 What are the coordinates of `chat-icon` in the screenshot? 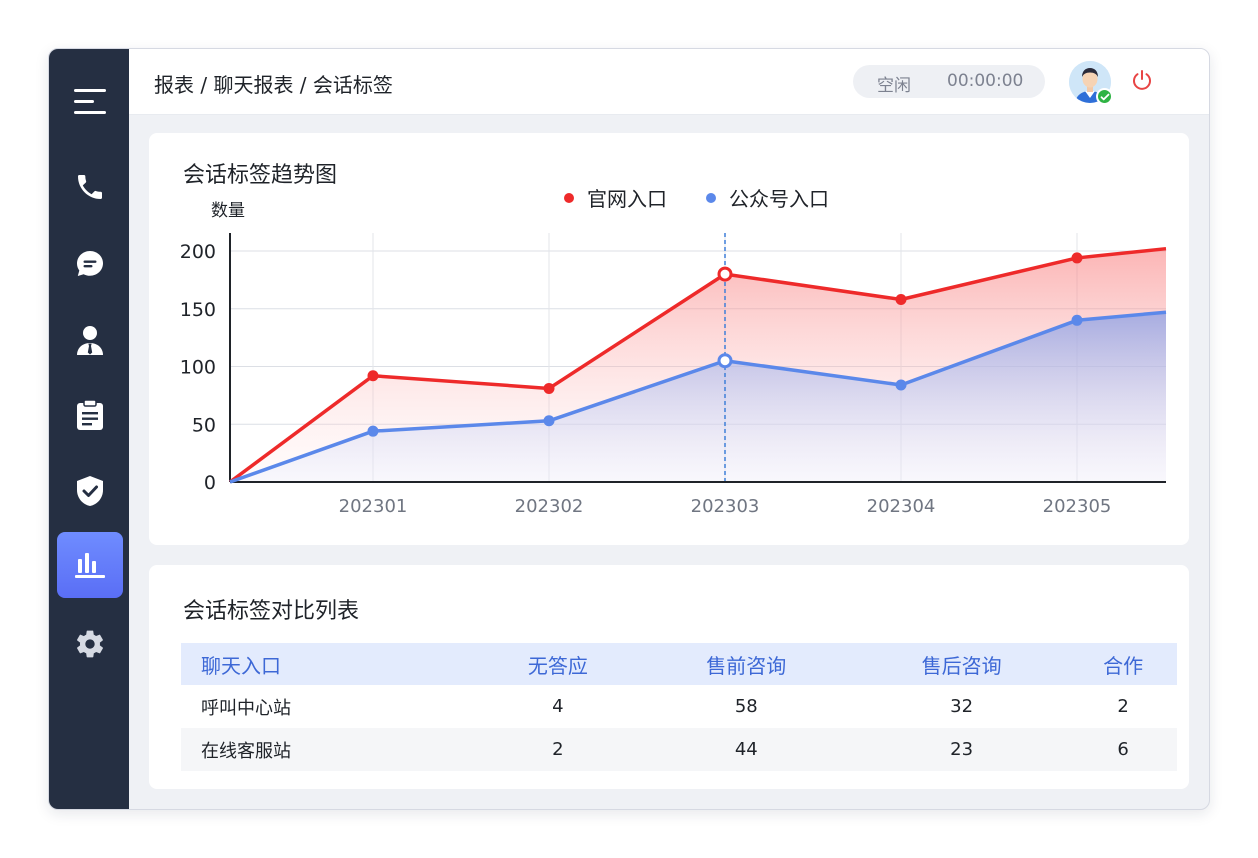 It's located at (90, 264).